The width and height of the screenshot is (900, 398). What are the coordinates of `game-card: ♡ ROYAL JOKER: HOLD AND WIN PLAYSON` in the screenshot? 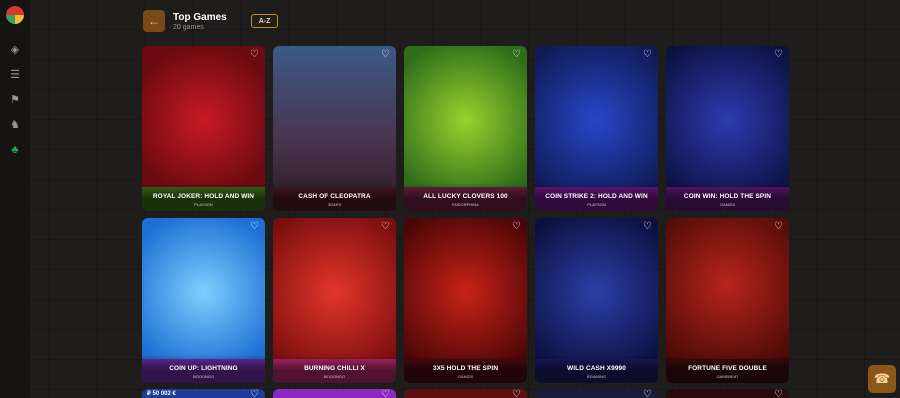 It's located at (203, 128).